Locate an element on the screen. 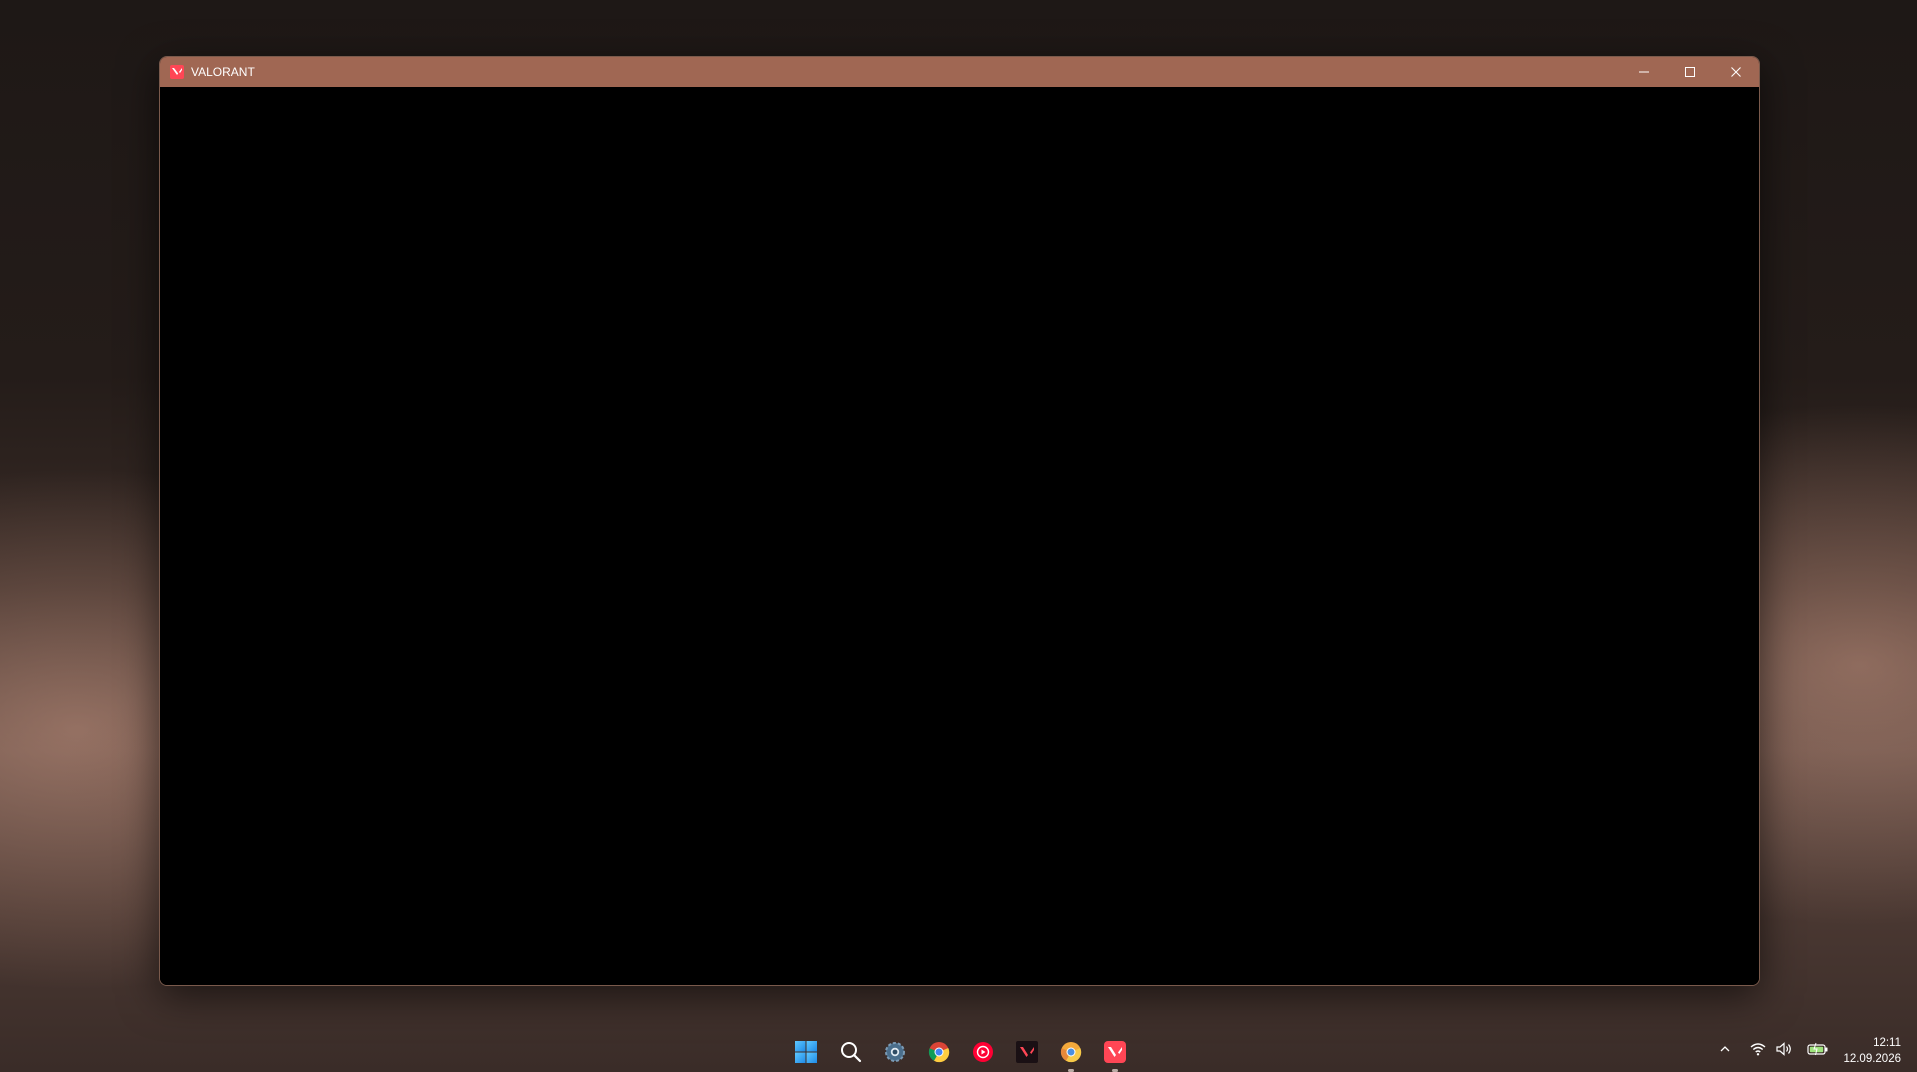  start-button is located at coordinates (806, 1052).